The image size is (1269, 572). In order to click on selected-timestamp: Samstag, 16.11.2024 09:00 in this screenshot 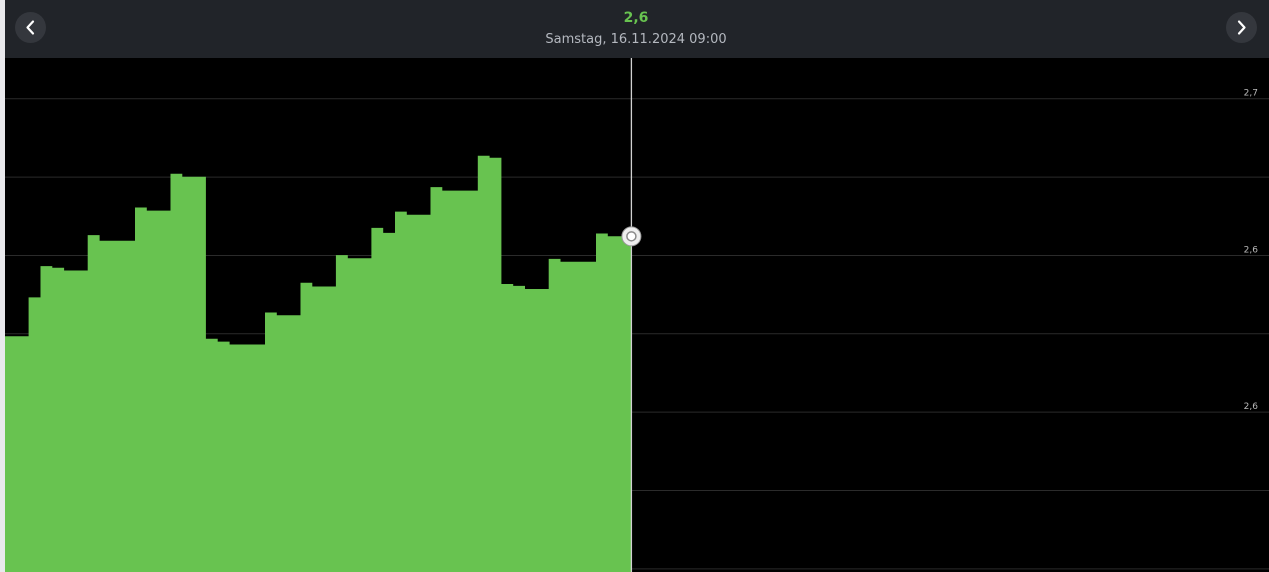, I will do `click(636, 39)`.